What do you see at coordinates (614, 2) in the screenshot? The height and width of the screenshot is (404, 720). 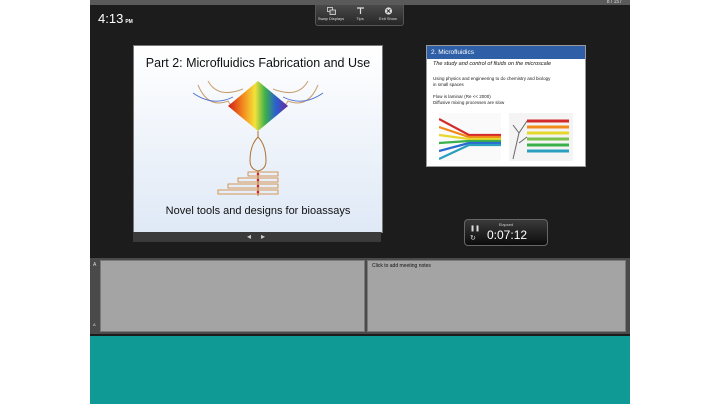 I see `slide-counter: 8 / 157` at bounding box center [614, 2].